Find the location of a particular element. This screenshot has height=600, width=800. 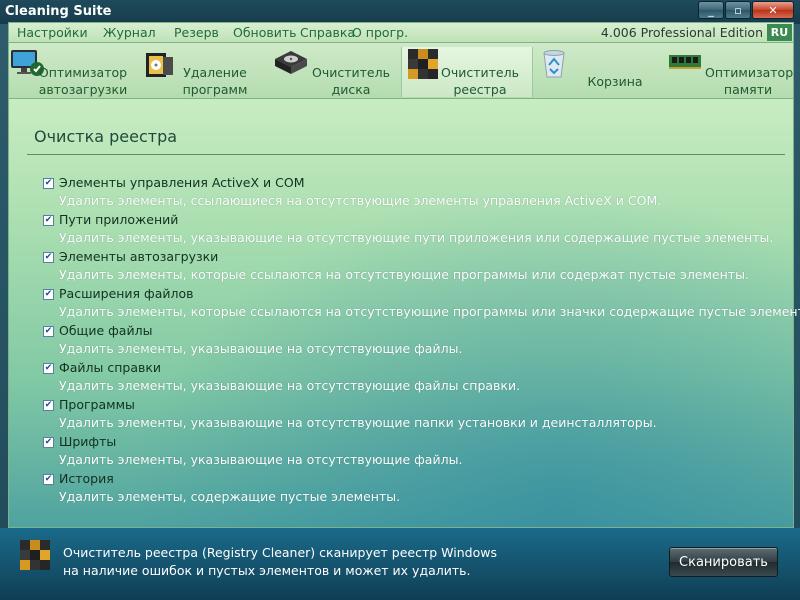

section-title: Очистка реестра is located at coordinates (106, 136).